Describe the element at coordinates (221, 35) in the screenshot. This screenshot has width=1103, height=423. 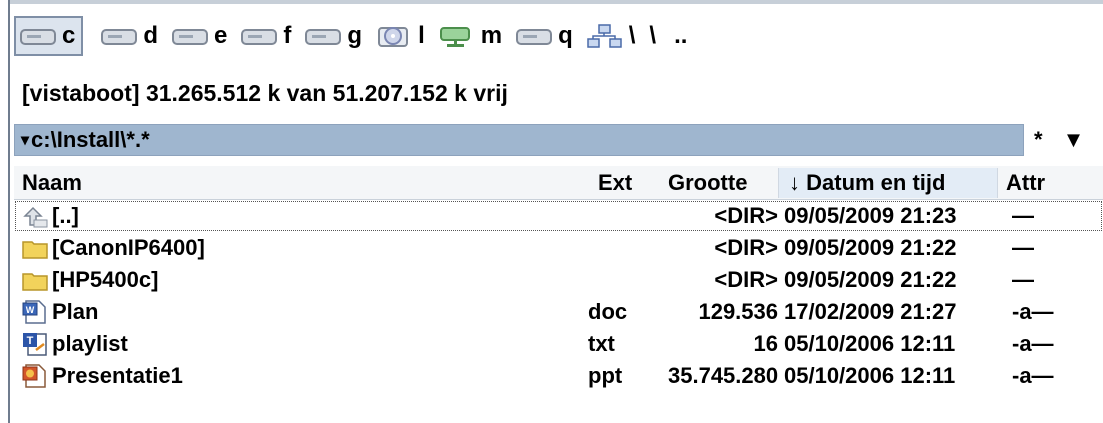
I see `drive-label: e` at that location.